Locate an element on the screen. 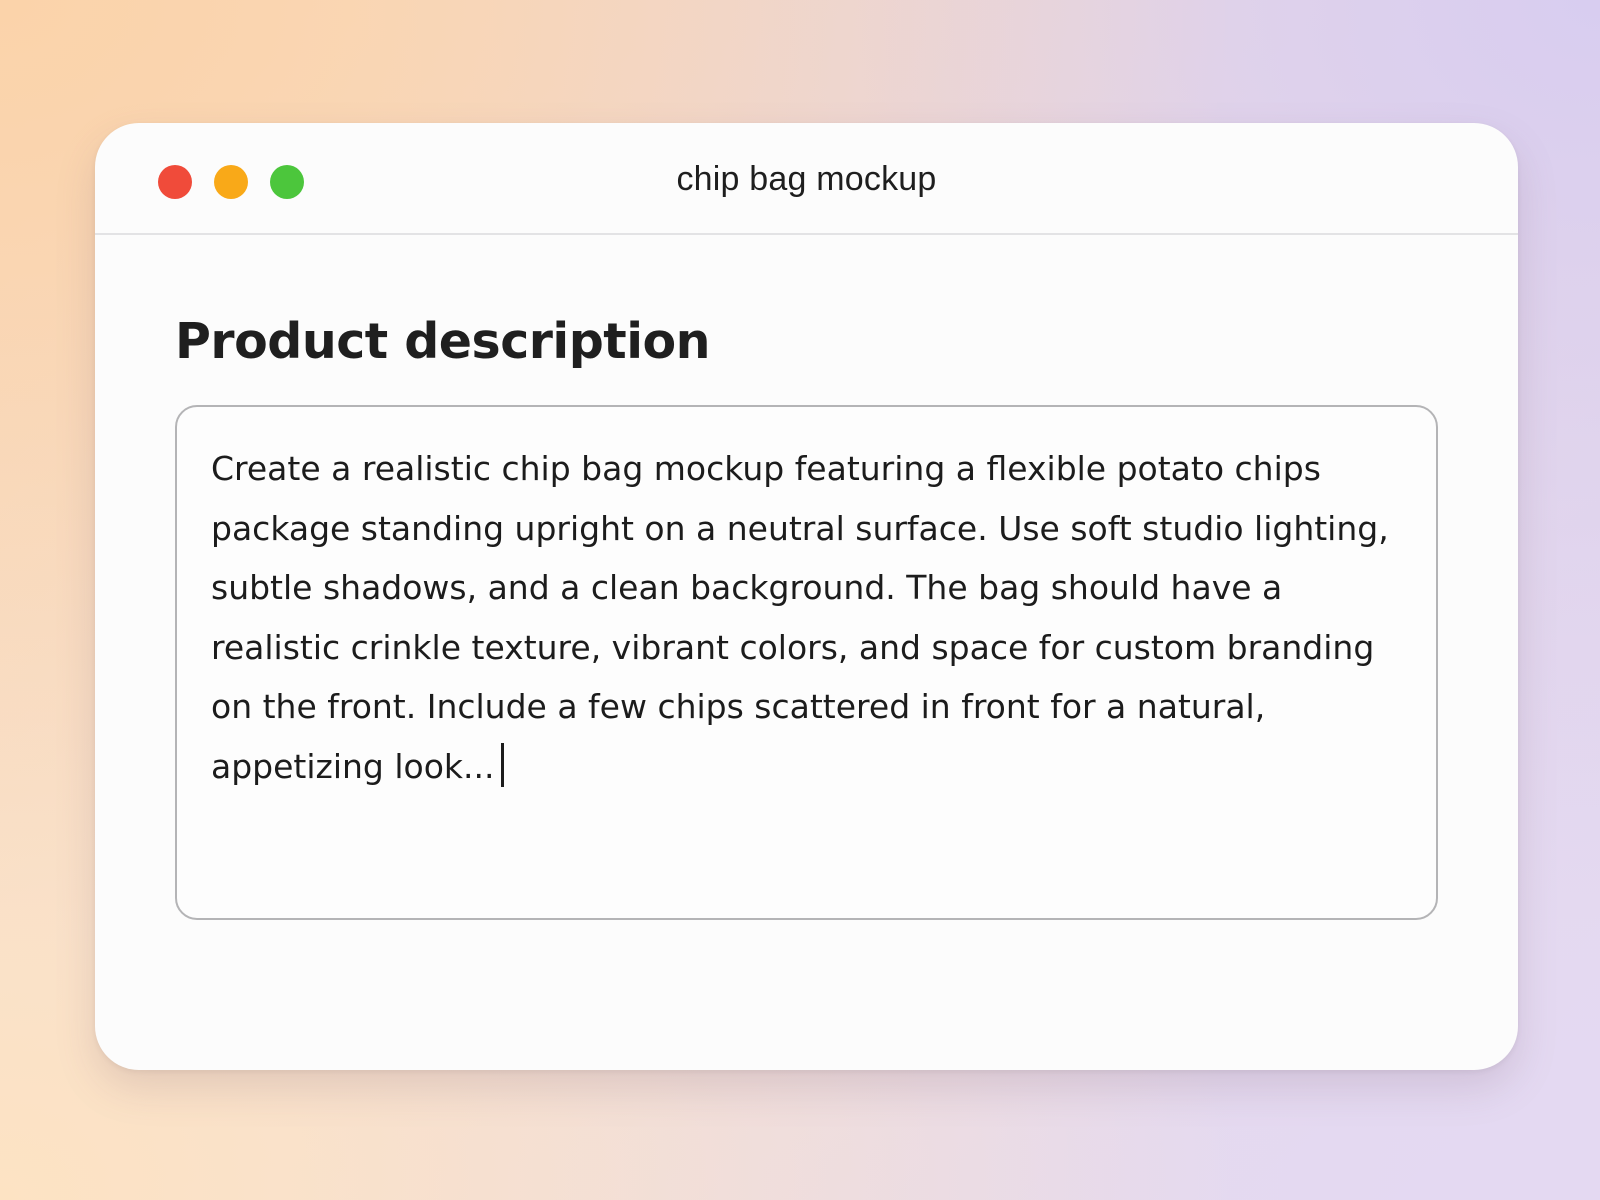  window-title: chip bag mockup is located at coordinates (806, 179).